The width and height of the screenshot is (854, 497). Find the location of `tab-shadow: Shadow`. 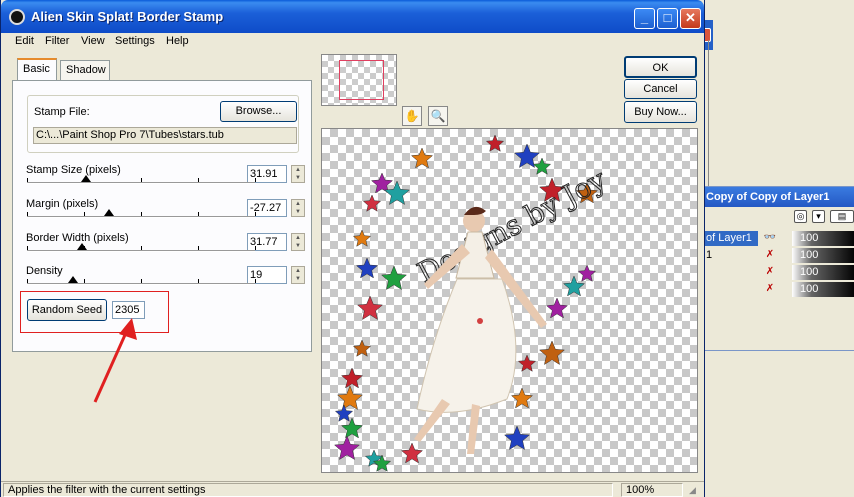

tab-shadow: Shadow is located at coordinates (85, 70).